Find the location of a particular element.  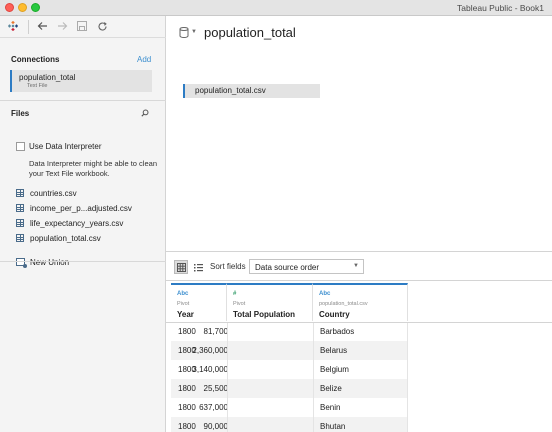

file-label: population_total.csv is located at coordinates (65, 238).